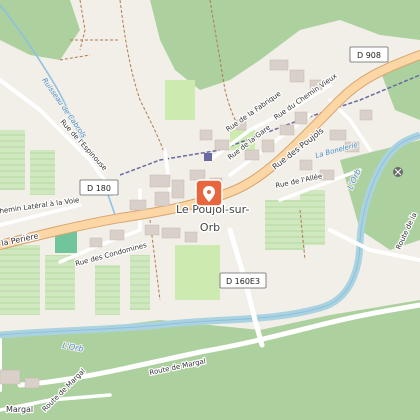 This screenshot has height=420, width=420. I want to click on label-margal: Margal, so click(19, 409).